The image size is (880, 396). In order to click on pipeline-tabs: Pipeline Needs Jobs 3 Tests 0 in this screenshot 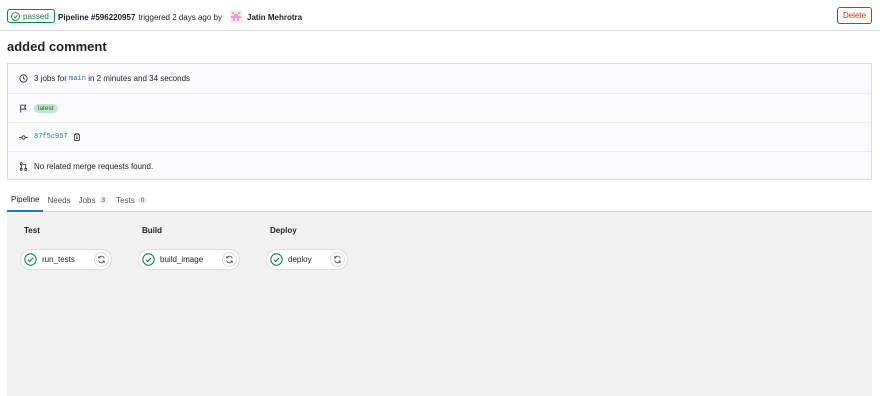, I will do `click(439, 200)`.